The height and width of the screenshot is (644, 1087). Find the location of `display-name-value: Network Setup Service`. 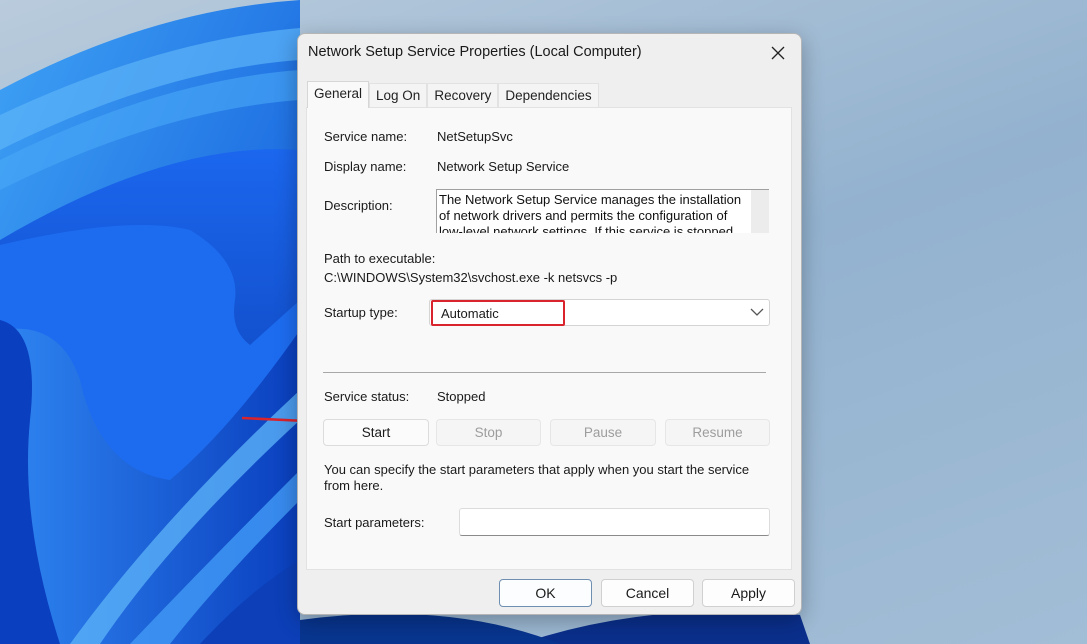

display-name-value: Network Setup Service is located at coordinates (503, 166).